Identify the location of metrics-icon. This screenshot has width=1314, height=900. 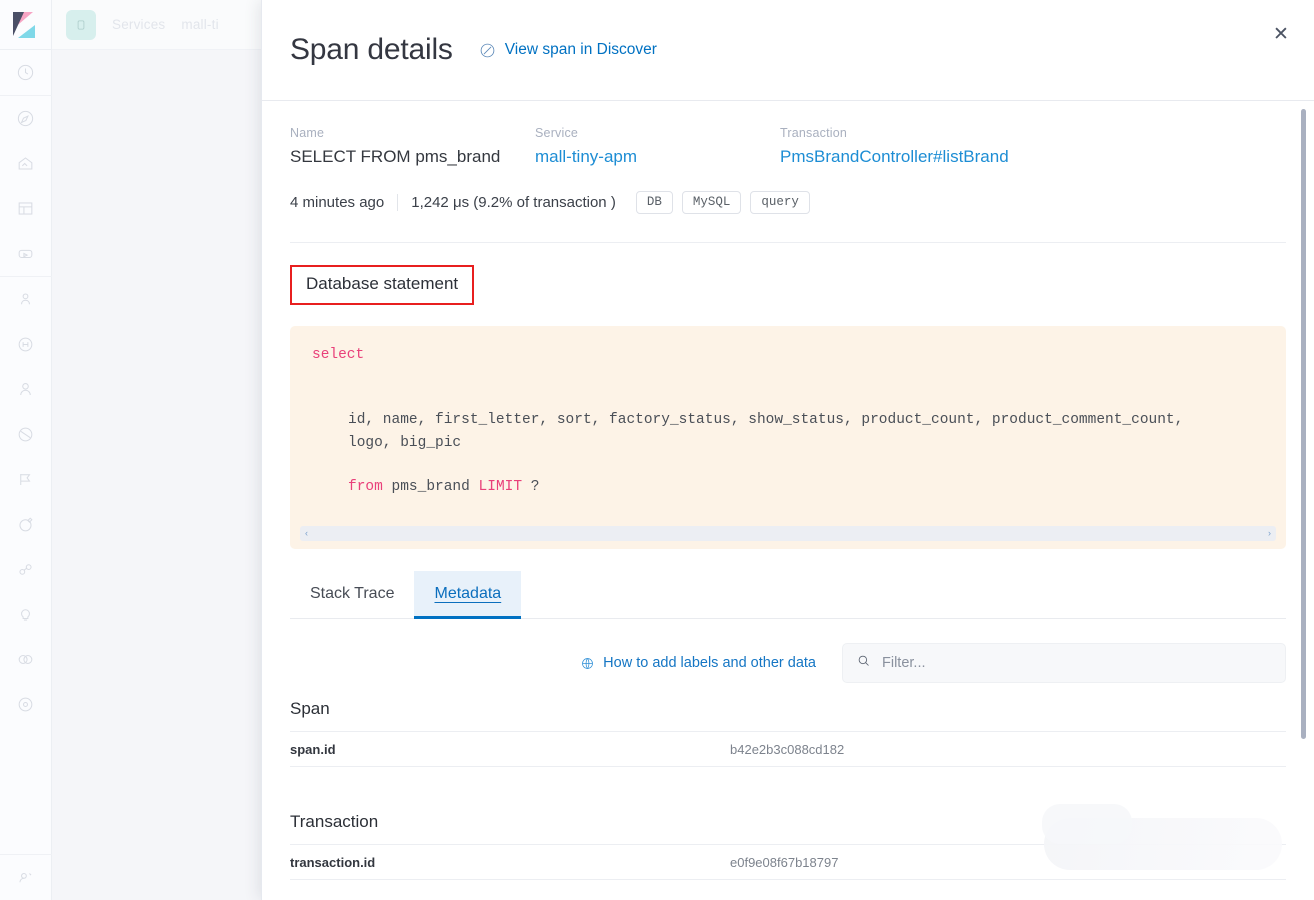
(26, 344).